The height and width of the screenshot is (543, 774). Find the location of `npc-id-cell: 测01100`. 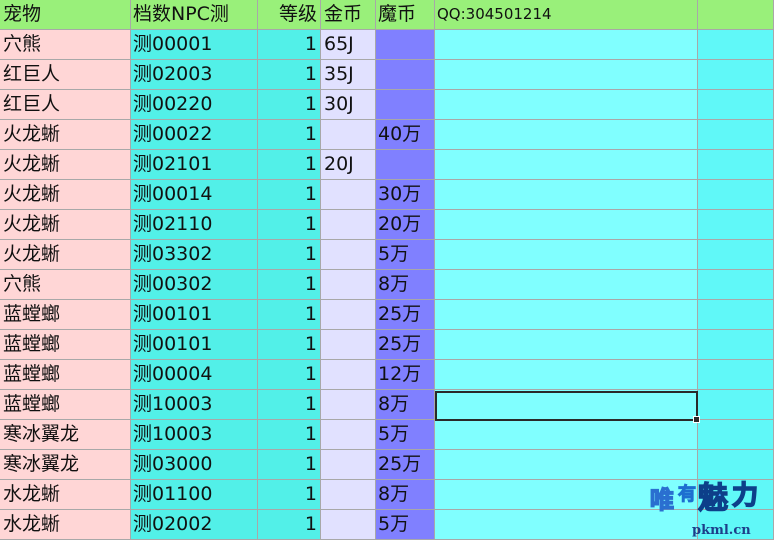

npc-id-cell: 测01100 is located at coordinates (194, 495).